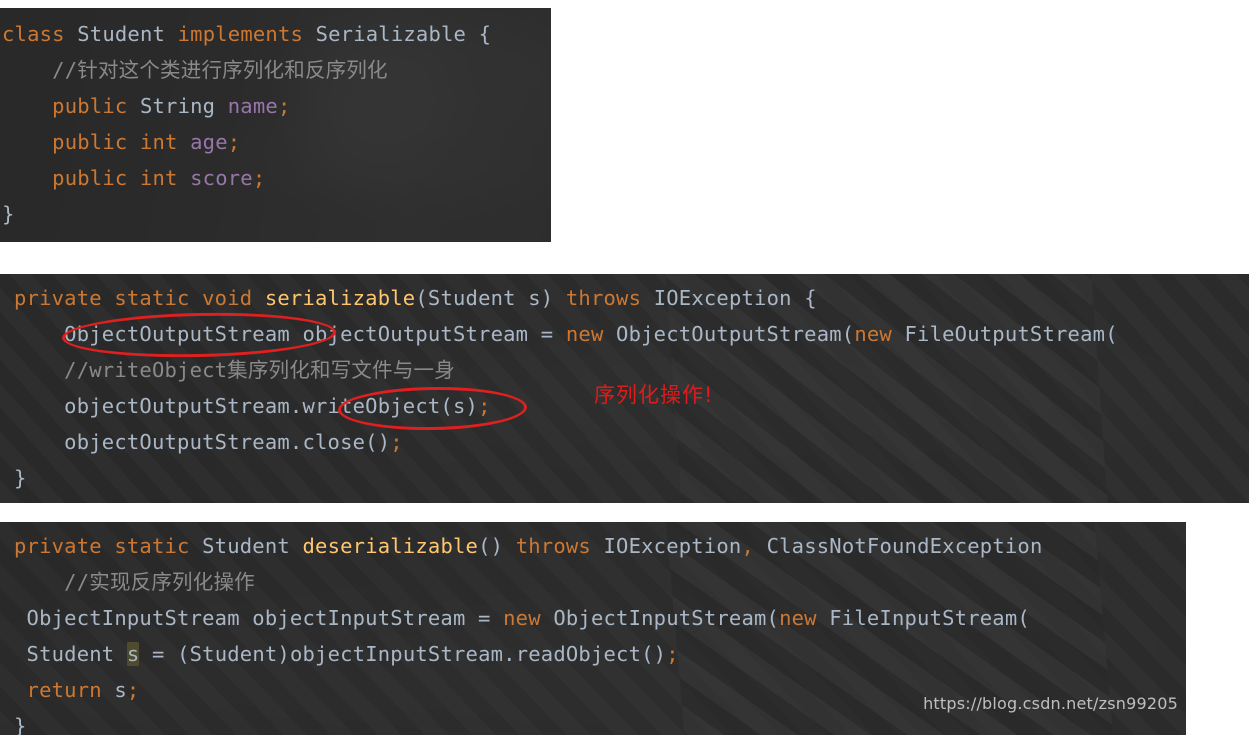 This screenshot has width=1249, height=735. What do you see at coordinates (1050, 703) in the screenshot?
I see `csdn-watermark: https://blog.csdn.net/zsn99205` at bounding box center [1050, 703].